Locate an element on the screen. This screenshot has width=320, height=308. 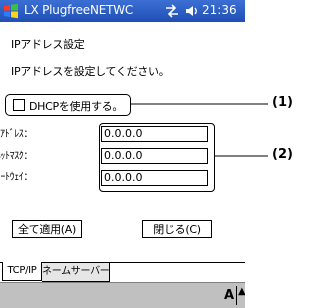
apply-all-button: 全て適用(A) is located at coordinates (47, 229).